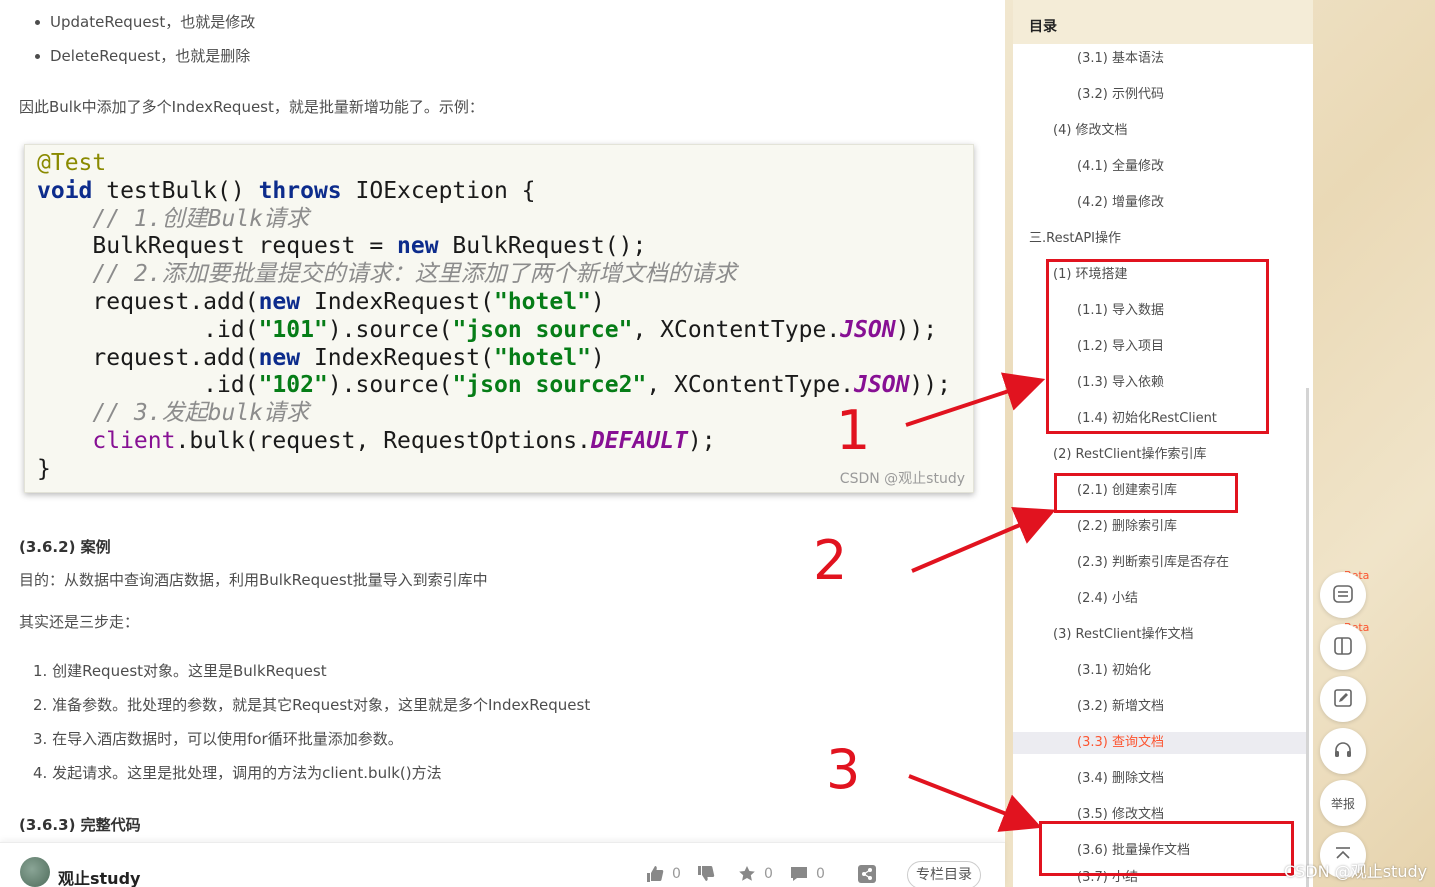 This screenshot has height=887, width=1435. What do you see at coordinates (253, 580) in the screenshot?
I see `goal-paragraph: 目的：从数据中查询酒店数据，利用BulkRequest批量导入到索引库中` at bounding box center [253, 580].